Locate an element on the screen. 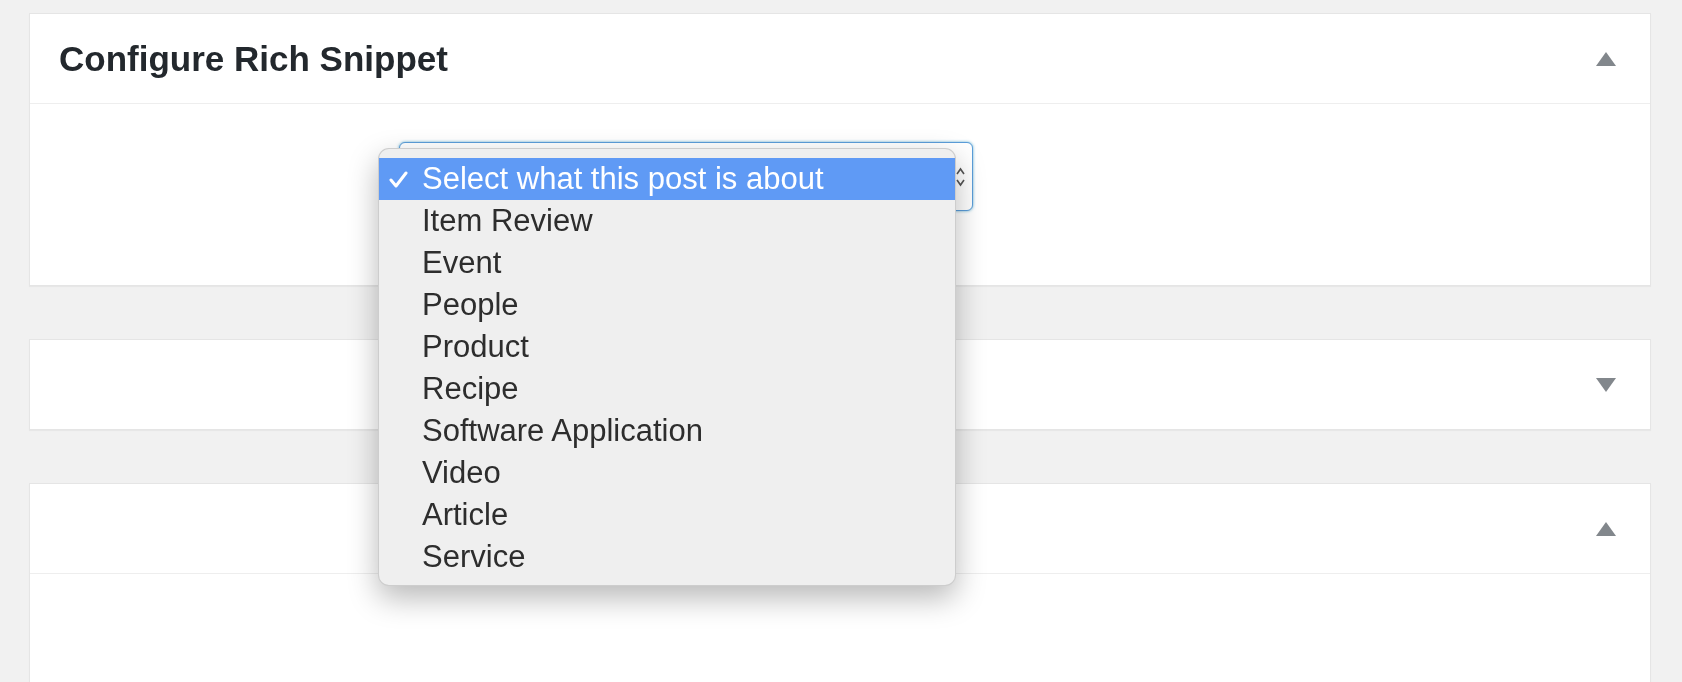 This screenshot has width=1682, height=682. check-icon is located at coordinates (398, 179).